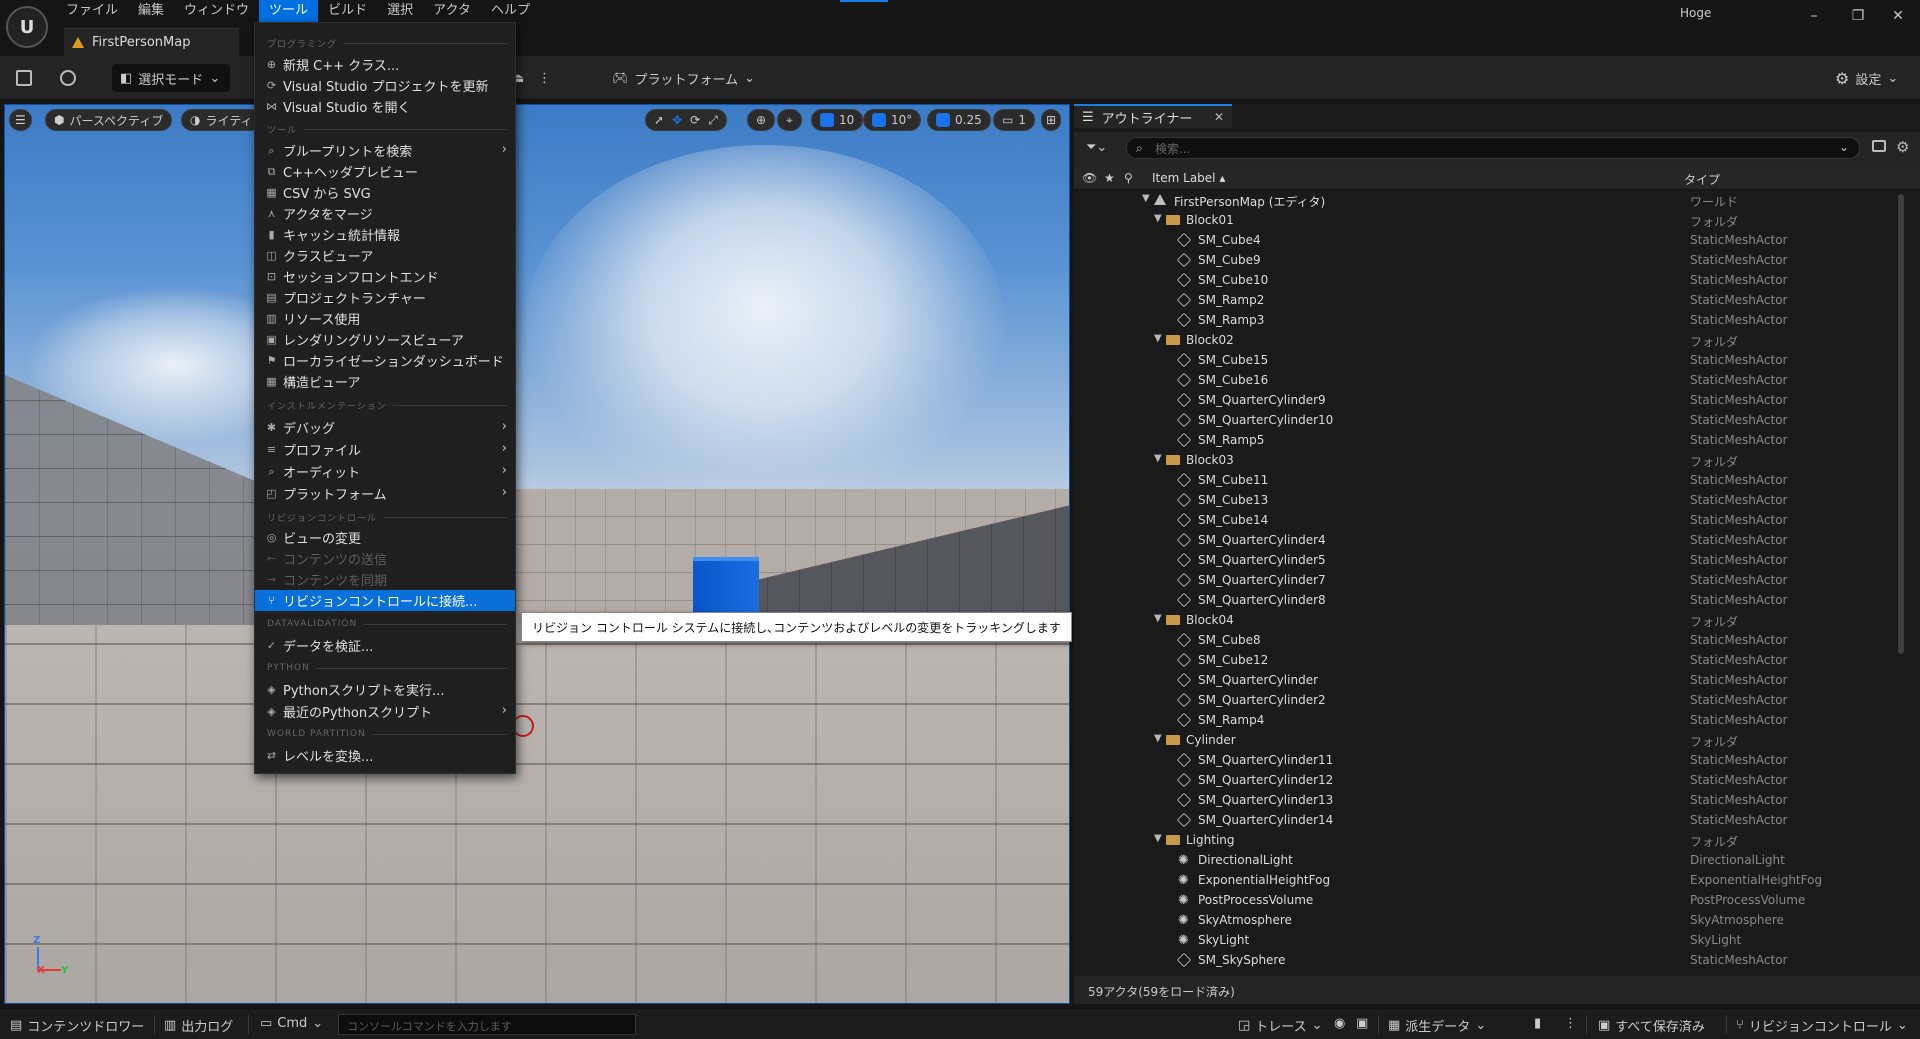 The image size is (1920, 1039). Describe the element at coordinates (77, 1025) in the screenshot. I see `content-drawer-button: ▤ コンテンツドロワー` at that location.